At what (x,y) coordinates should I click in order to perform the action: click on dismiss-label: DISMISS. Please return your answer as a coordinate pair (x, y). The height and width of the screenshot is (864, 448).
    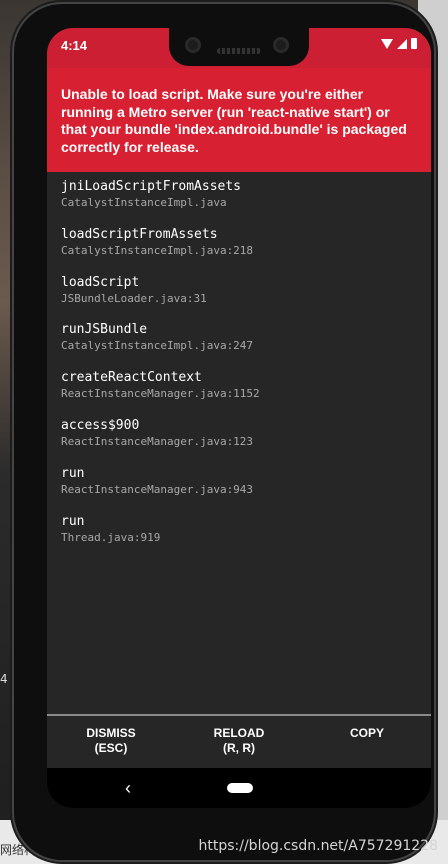
    Looking at the image, I should click on (111, 733).